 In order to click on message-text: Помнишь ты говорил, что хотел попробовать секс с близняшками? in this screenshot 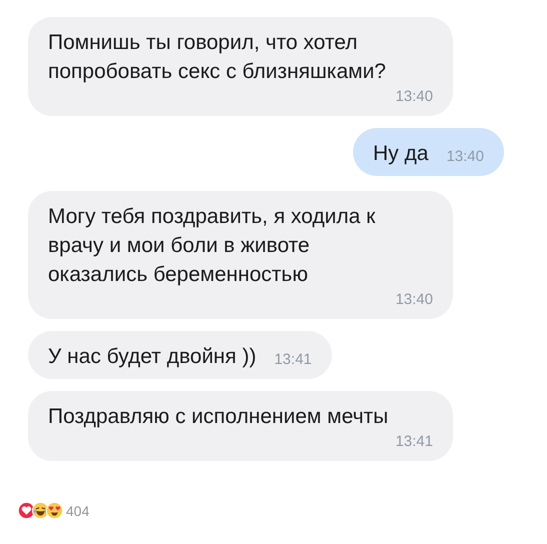, I will do `click(217, 57)`.